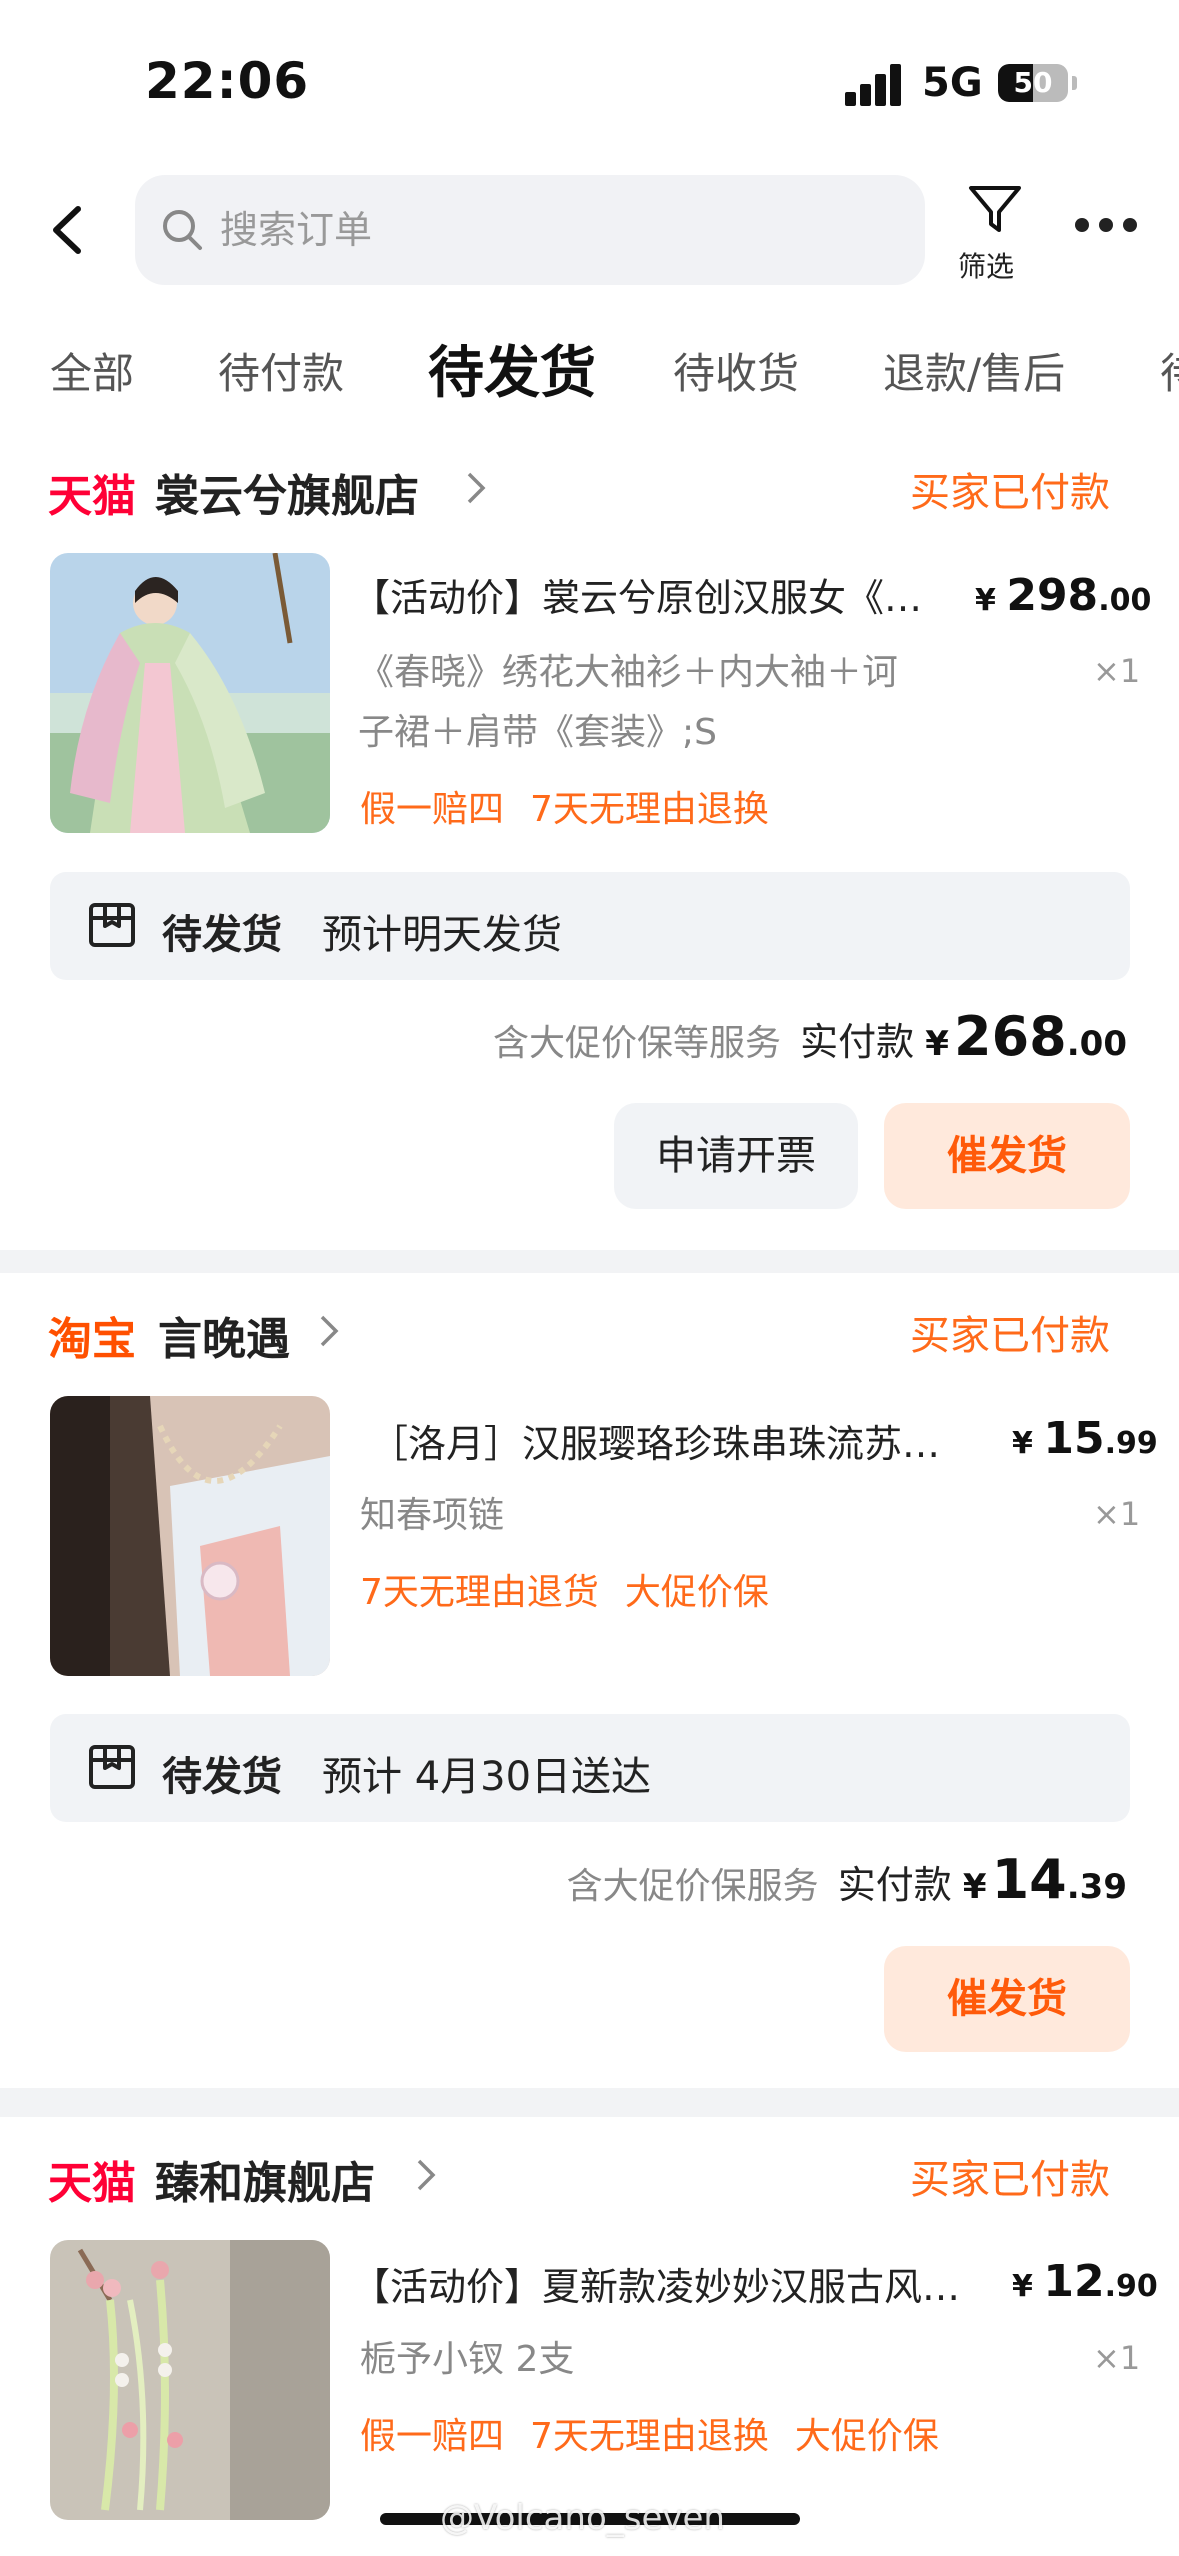 The width and height of the screenshot is (1179, 2556). I want to click on product-price: ¥ 12.90, so click(1085, 2281).